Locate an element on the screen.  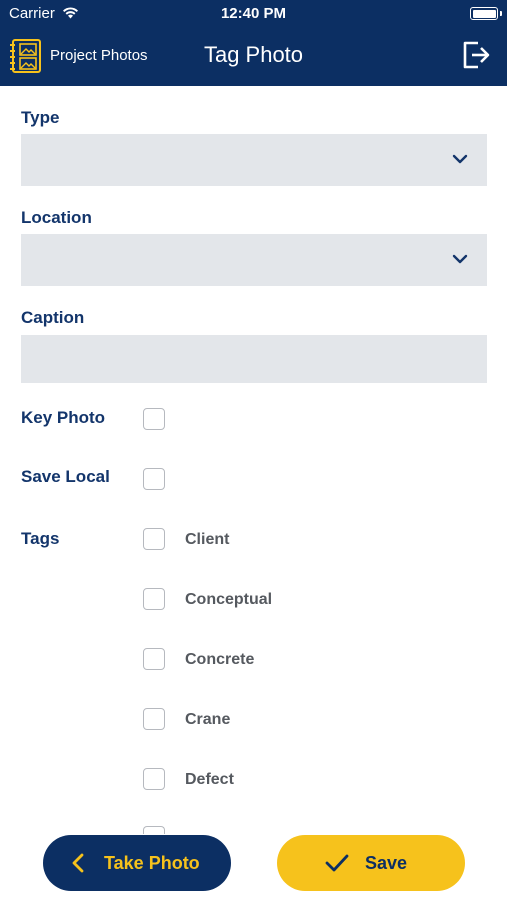
page-title: Tag Photo is located at coordinates (253, 54).